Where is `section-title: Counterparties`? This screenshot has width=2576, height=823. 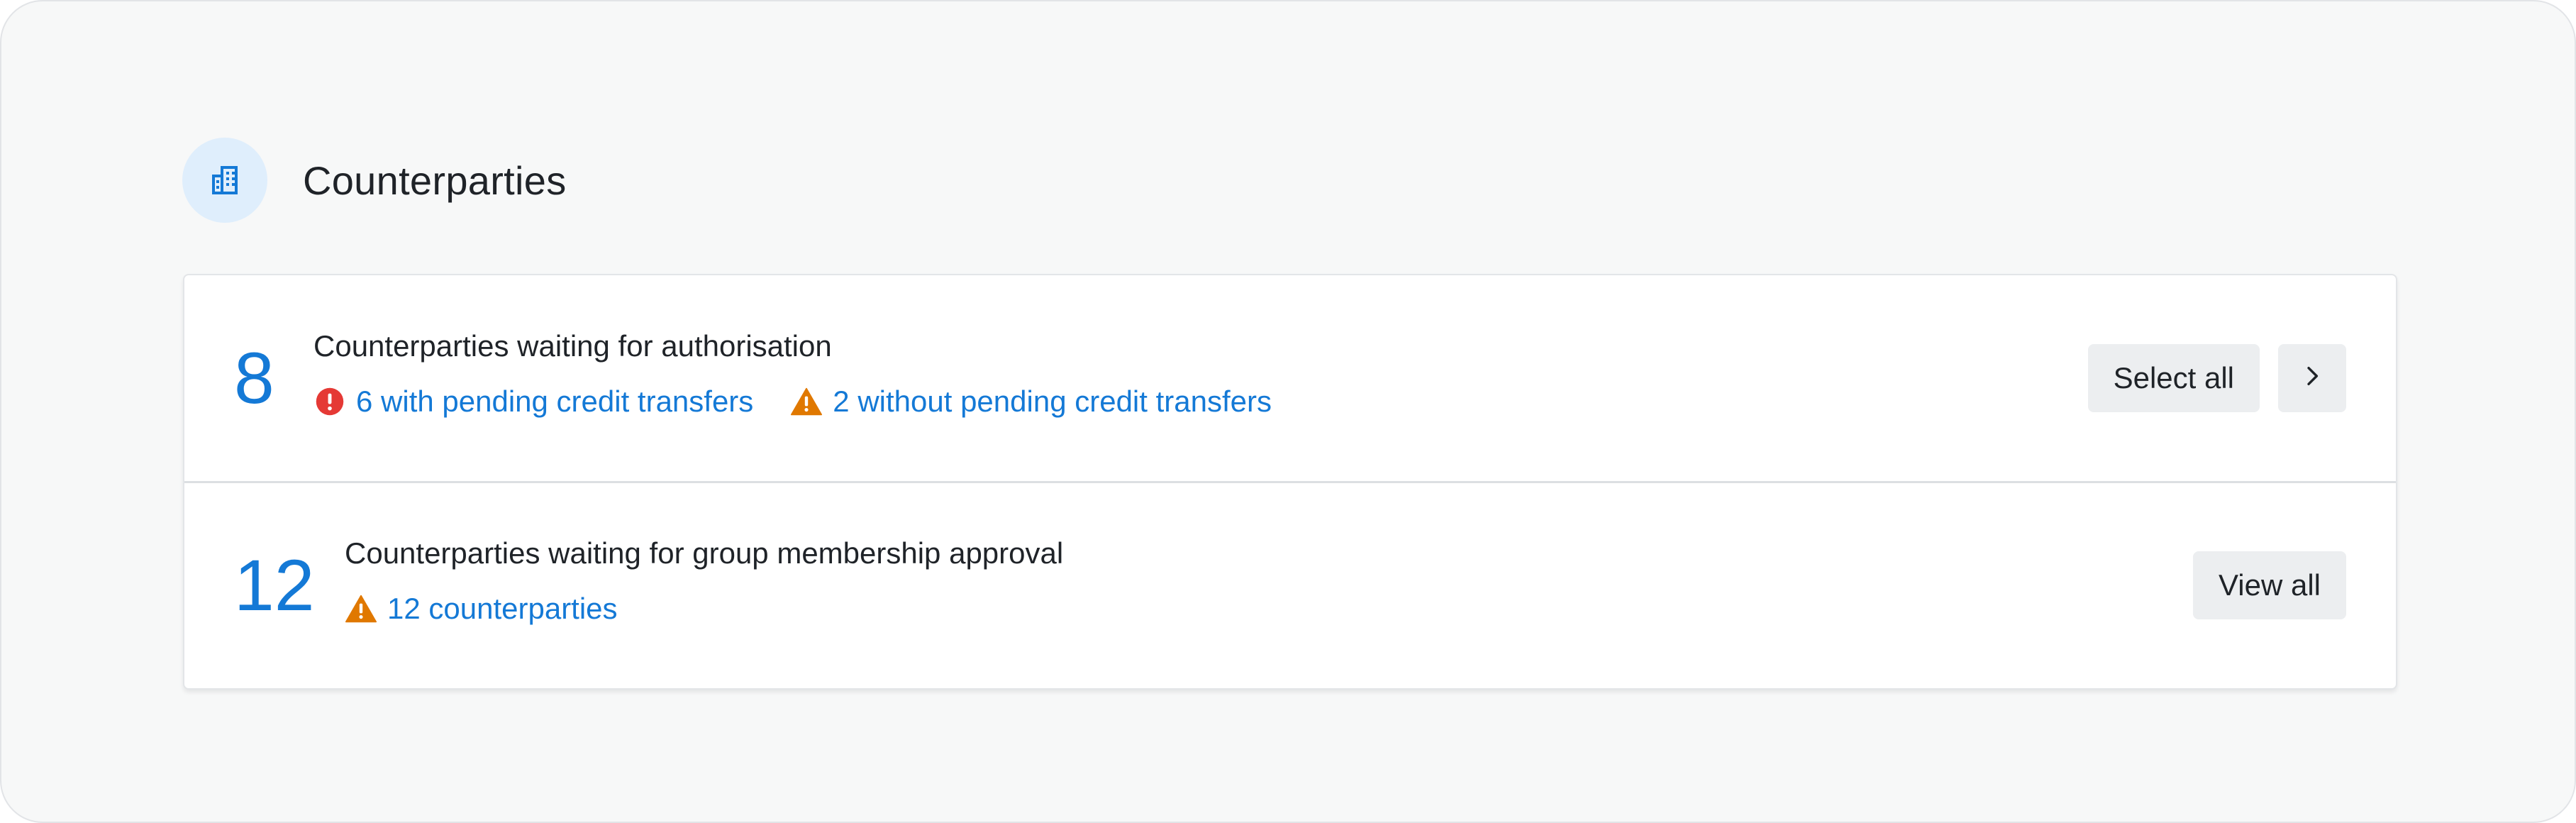
section-title: Counterparties is located at coordinates (435, 180).